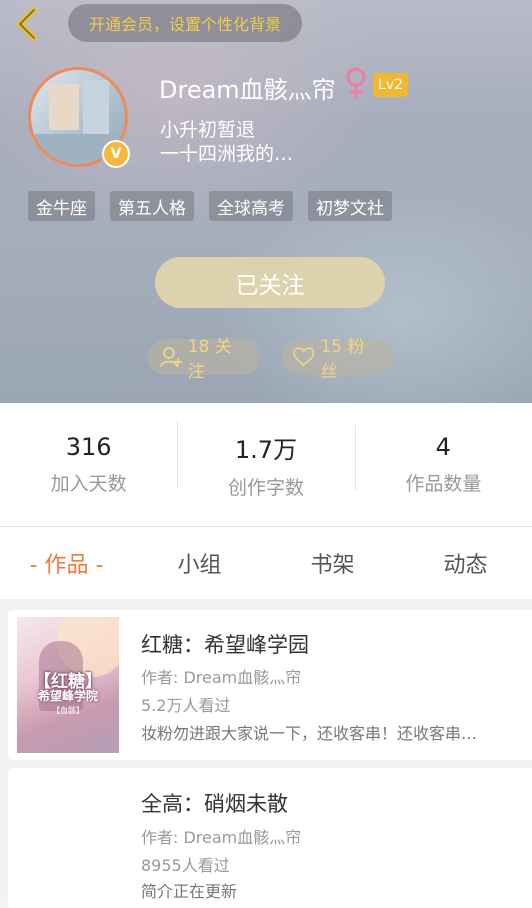 The height and width of the screenshot is (908, 532). I want to click on followed-button: 已关注, so click(270, 282).